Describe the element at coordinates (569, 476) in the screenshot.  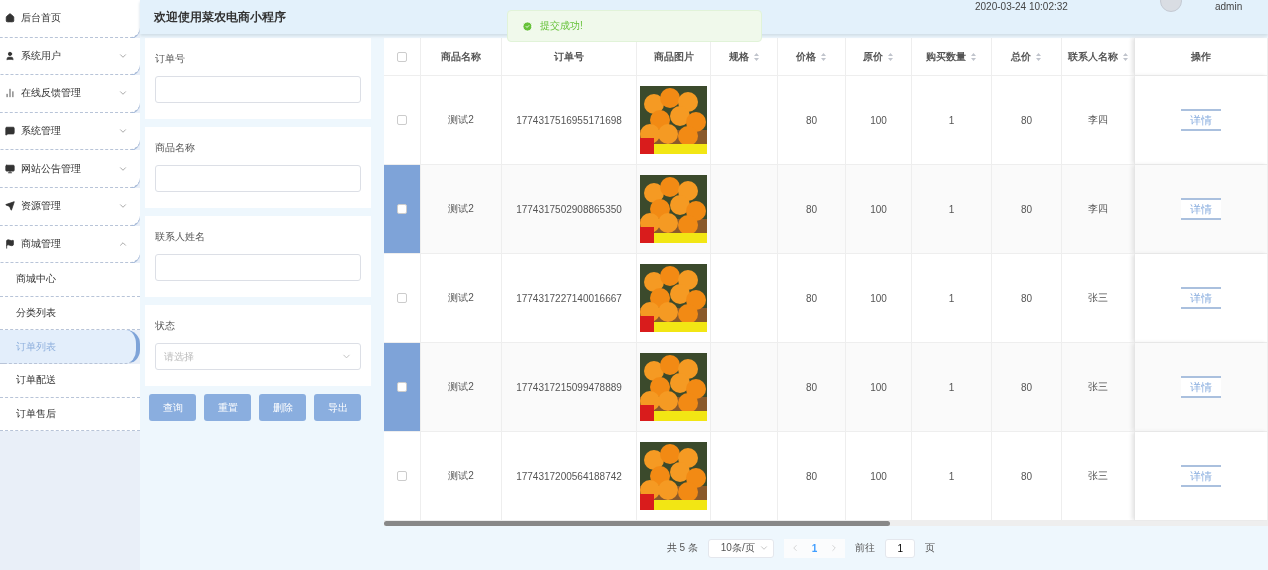
I see `table-cell: 1774317200564188742` at that location.